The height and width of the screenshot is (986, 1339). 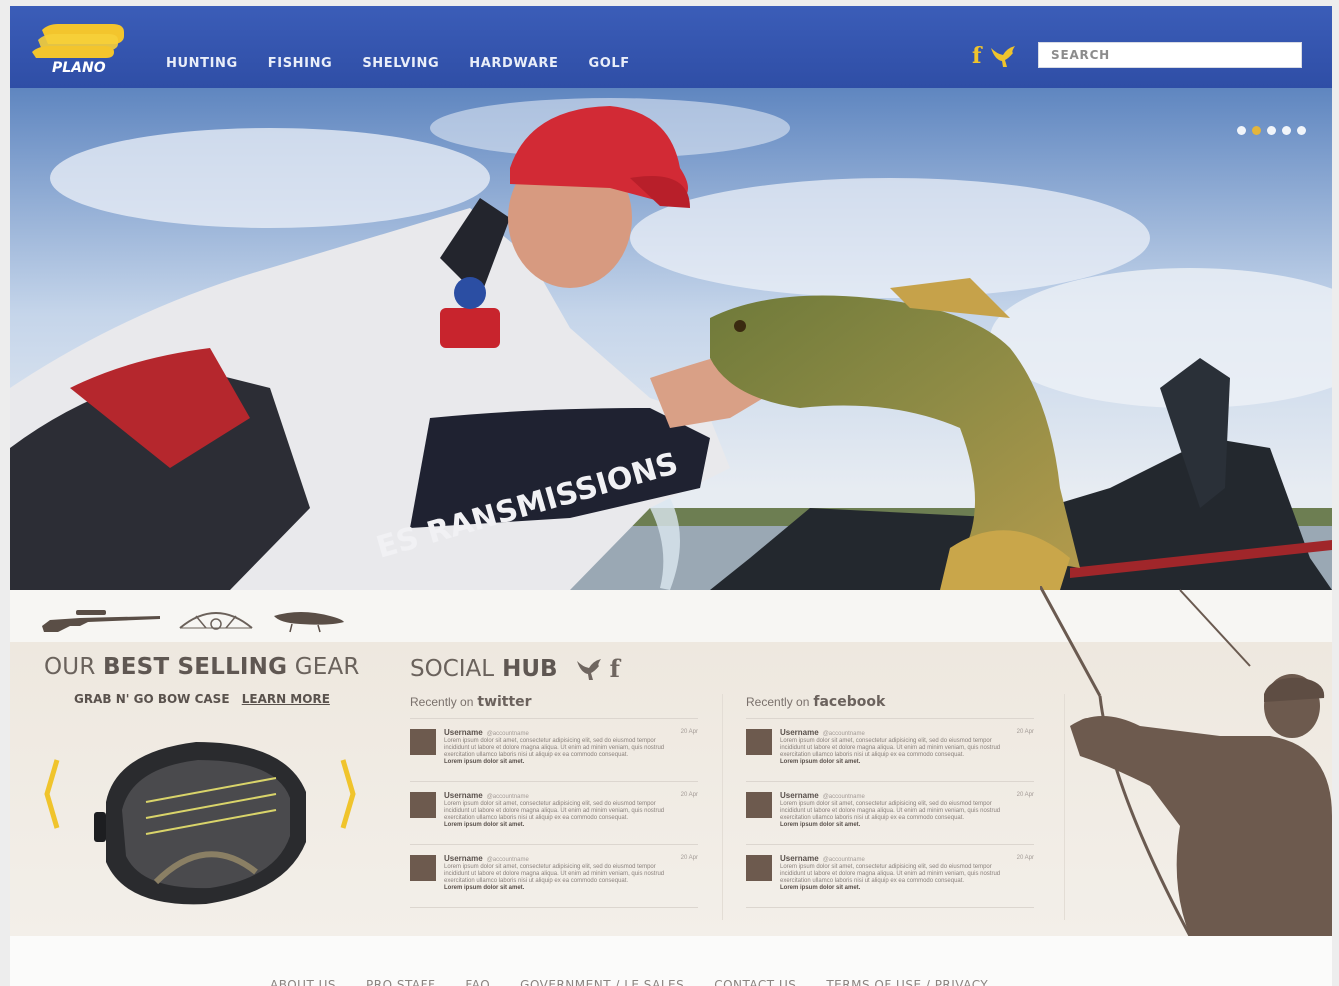 I want to click on footer-pro-staff: PRO STAFF, so click(x=400, y=982).